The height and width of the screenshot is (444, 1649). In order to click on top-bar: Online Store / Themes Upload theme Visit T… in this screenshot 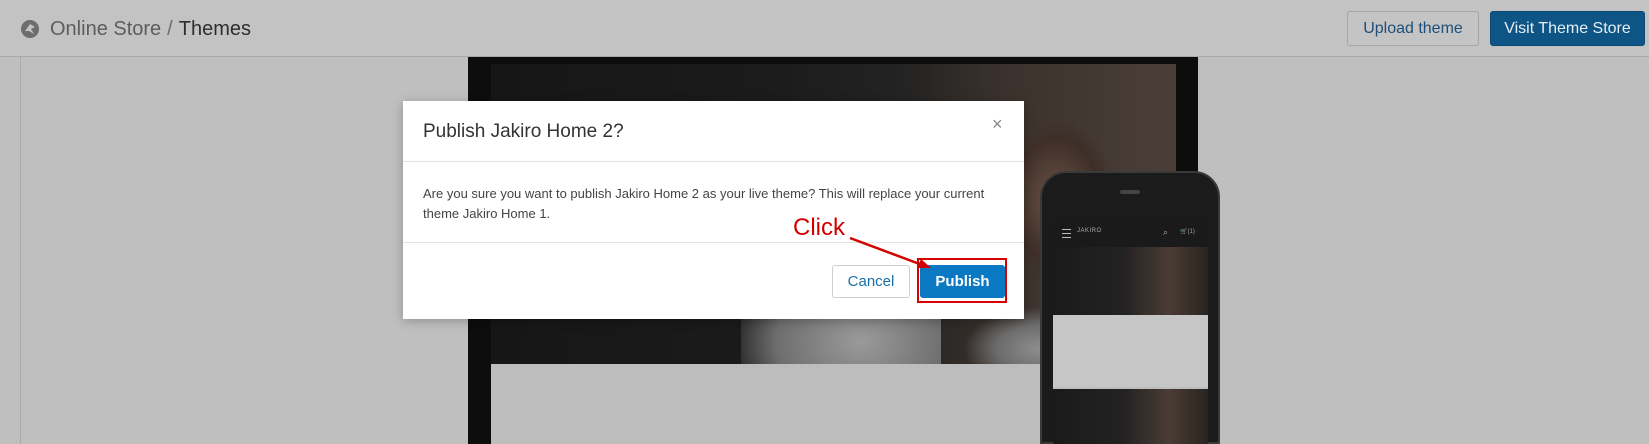, I will do `click(824, 28)`.